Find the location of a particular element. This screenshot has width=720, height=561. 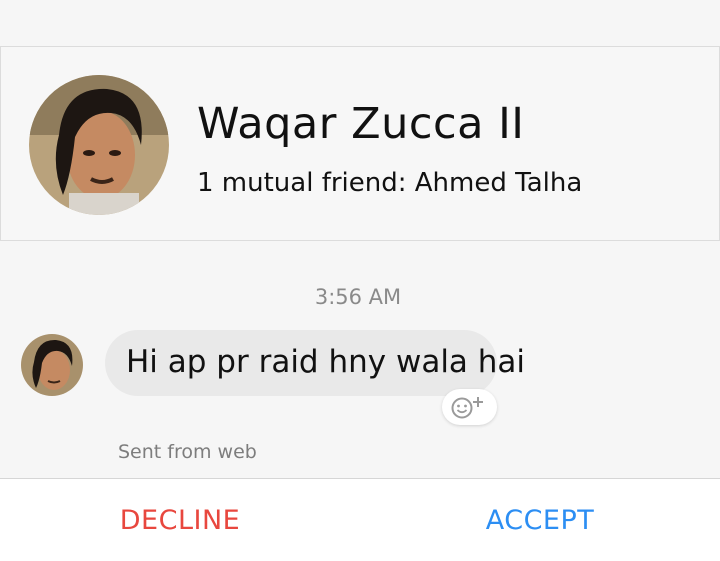

message-text: Hi ap pr raid hny wala hai is located at coordinates (326, 362).